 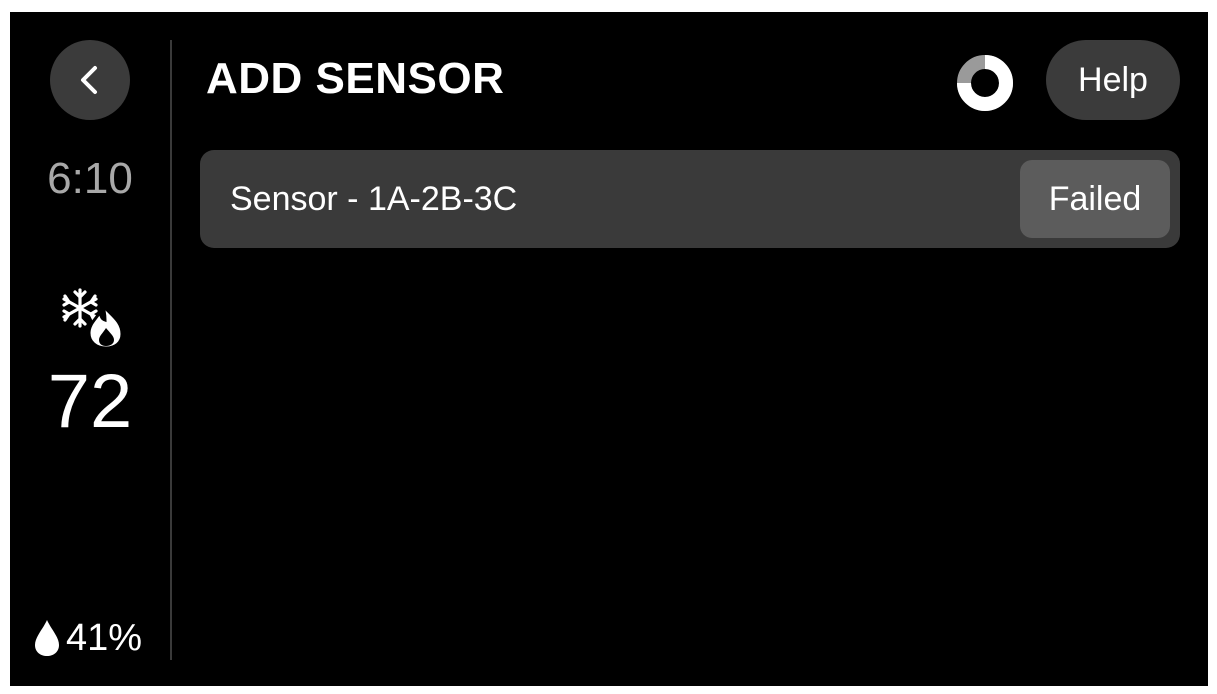 I want to click on heat-cool-icon, so click(x=93, y=319).